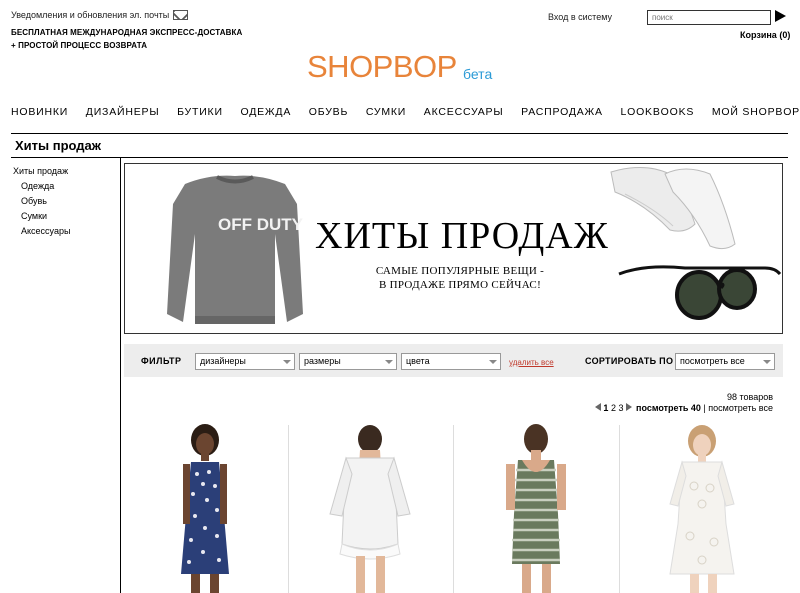  Describe the element at coordinates (756, 113) in the screenshot. I see `nav-my-shopbop: МОЙ SHOPBOP` at that location.